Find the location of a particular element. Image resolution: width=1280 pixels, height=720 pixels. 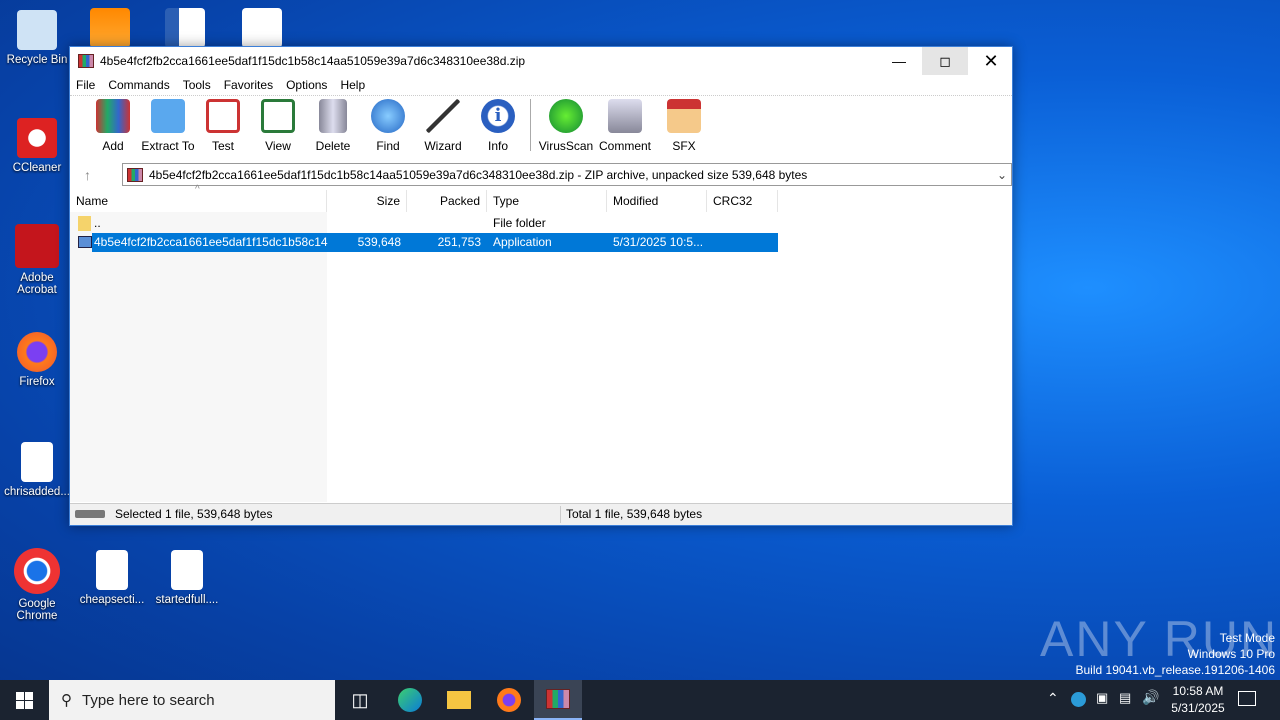

virusscan-button: VirusScan is located at coordinates (566, 128).